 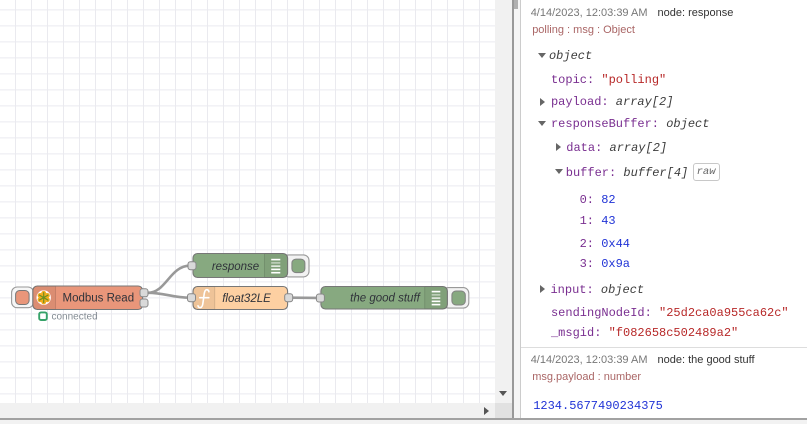 What do you see at coordinates (385, 299) in the screenshot?
I see `svg-text: the good stuff` at bounding box center [385, 299].